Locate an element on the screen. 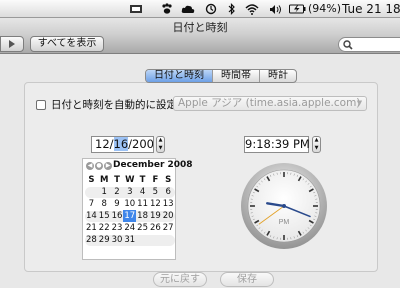 This screenshot has height=288, width=400. clock-ampm: PM is located at coordinates (284, 222).